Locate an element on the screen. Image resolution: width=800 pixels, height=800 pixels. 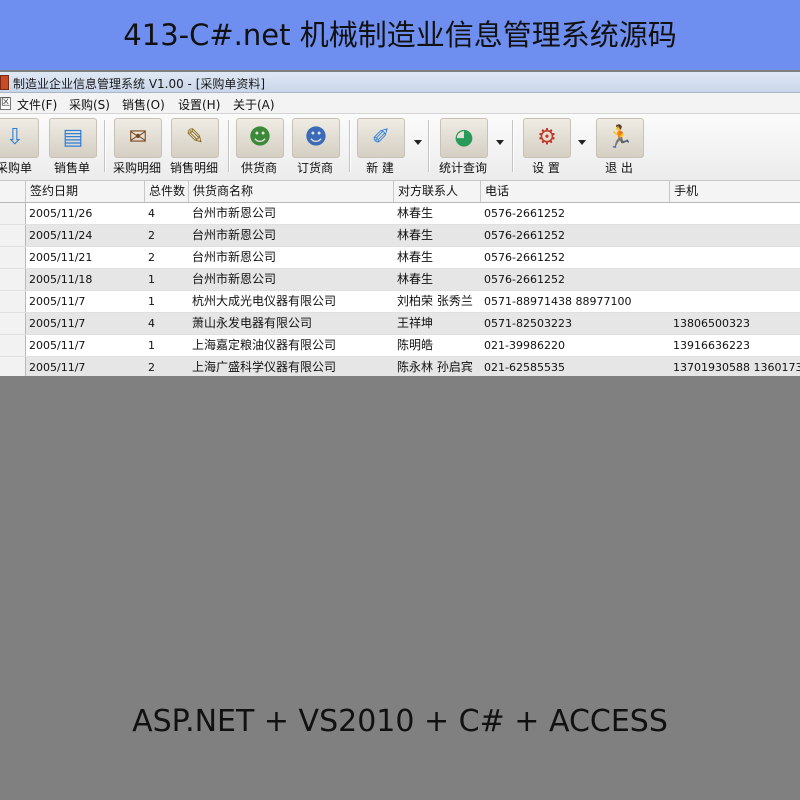
supplier-cell: 上海嘉定粮油仪器有限公司 is located at coordinates (291, 345).